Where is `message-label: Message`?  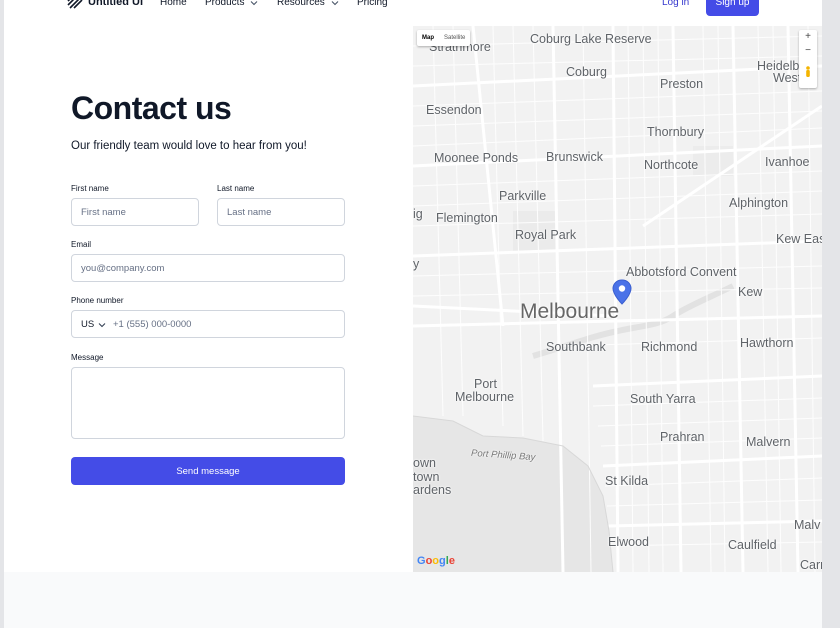
message-label: Message is located at coordinates (87, 357).